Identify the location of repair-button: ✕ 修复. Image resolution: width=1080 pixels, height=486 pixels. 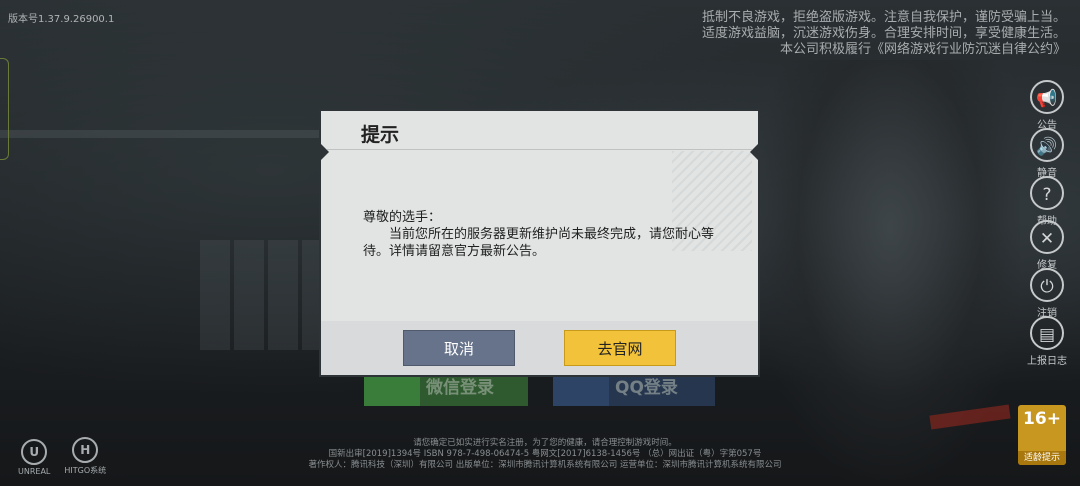
(1047, 245).